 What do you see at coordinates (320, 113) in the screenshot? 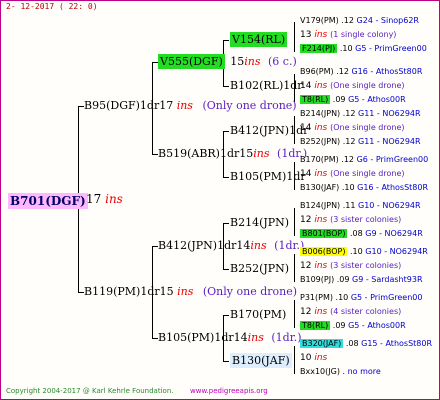
I see `g4-dam-name: B214(JPN)` at bounding box center [320, 113].